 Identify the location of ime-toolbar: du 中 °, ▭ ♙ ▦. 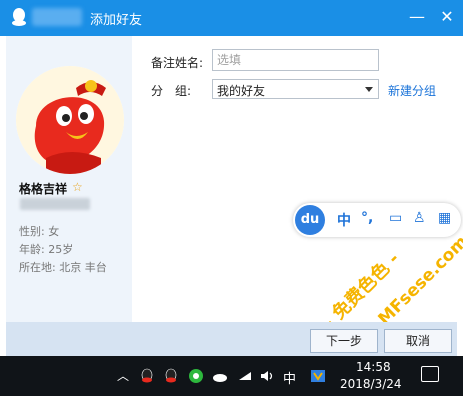
(377, 220).